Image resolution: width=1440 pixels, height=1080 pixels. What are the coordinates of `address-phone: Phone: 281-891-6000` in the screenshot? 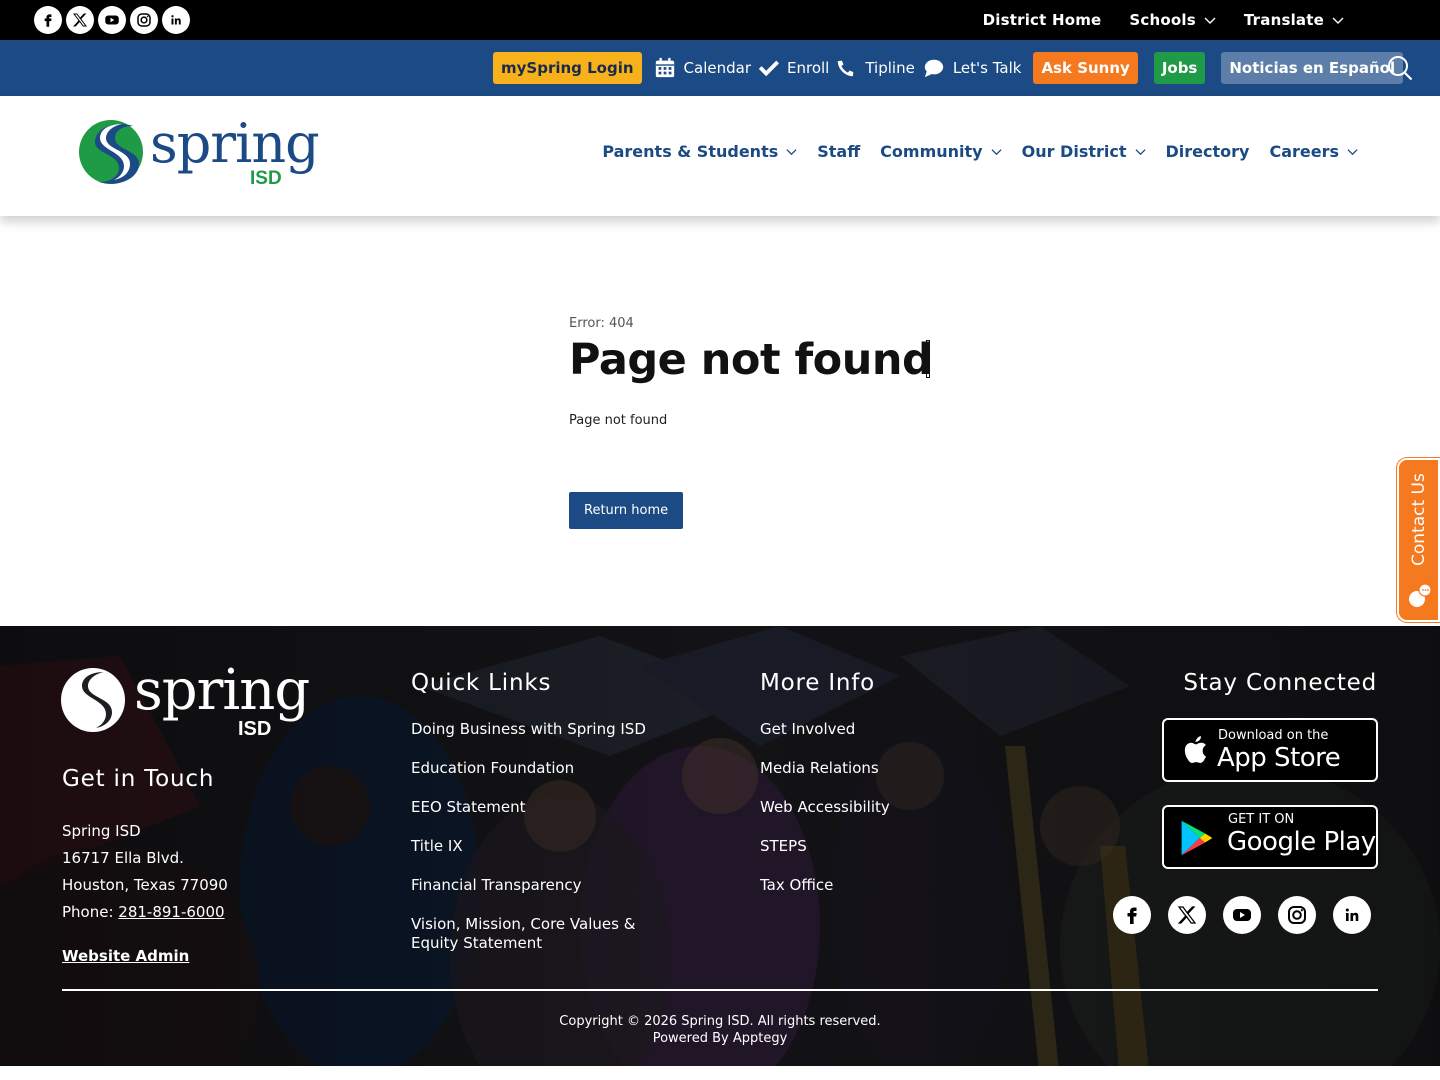 It's located at (145, 912).